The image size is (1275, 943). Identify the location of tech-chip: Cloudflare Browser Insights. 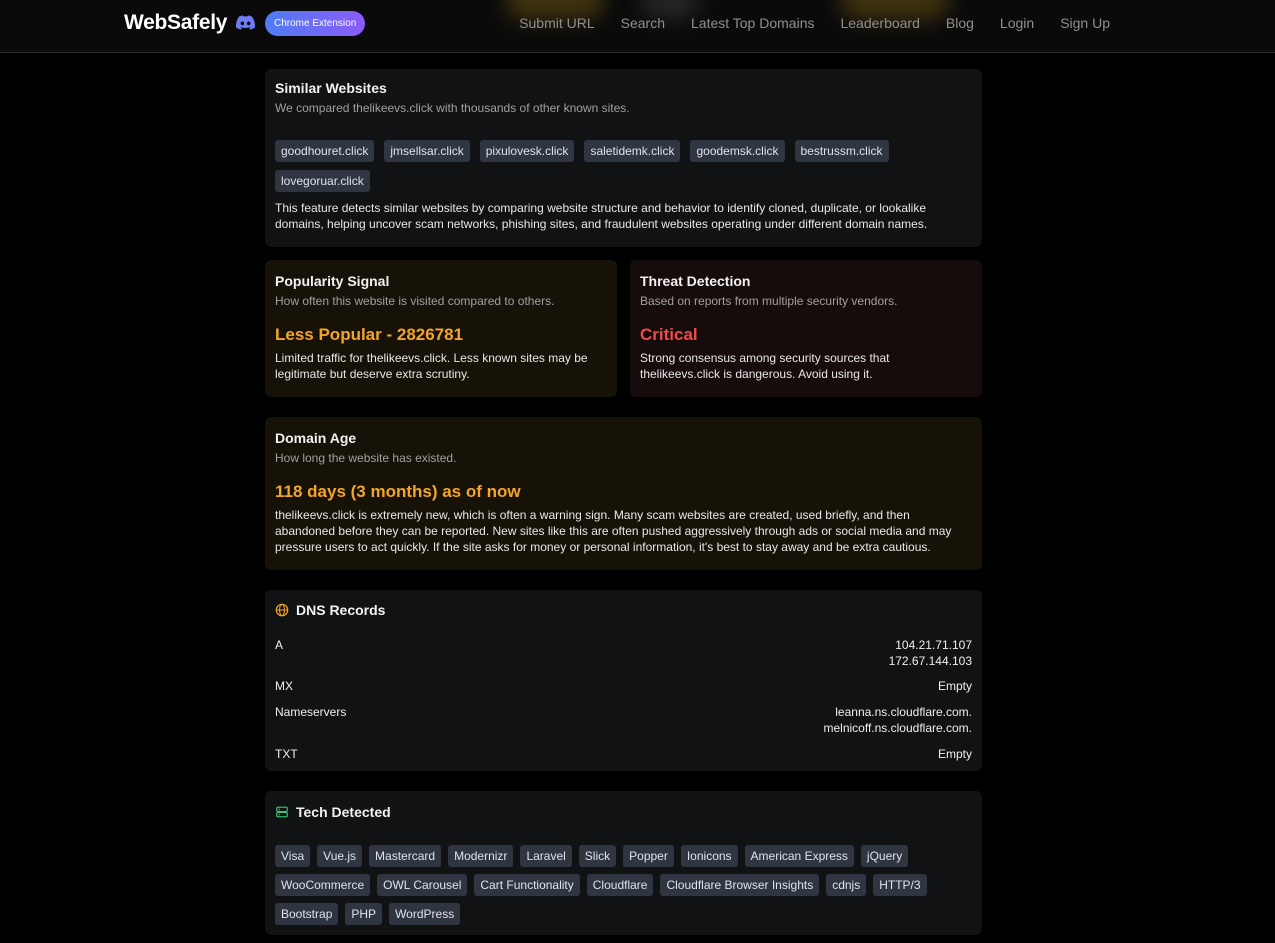
(740, 885).